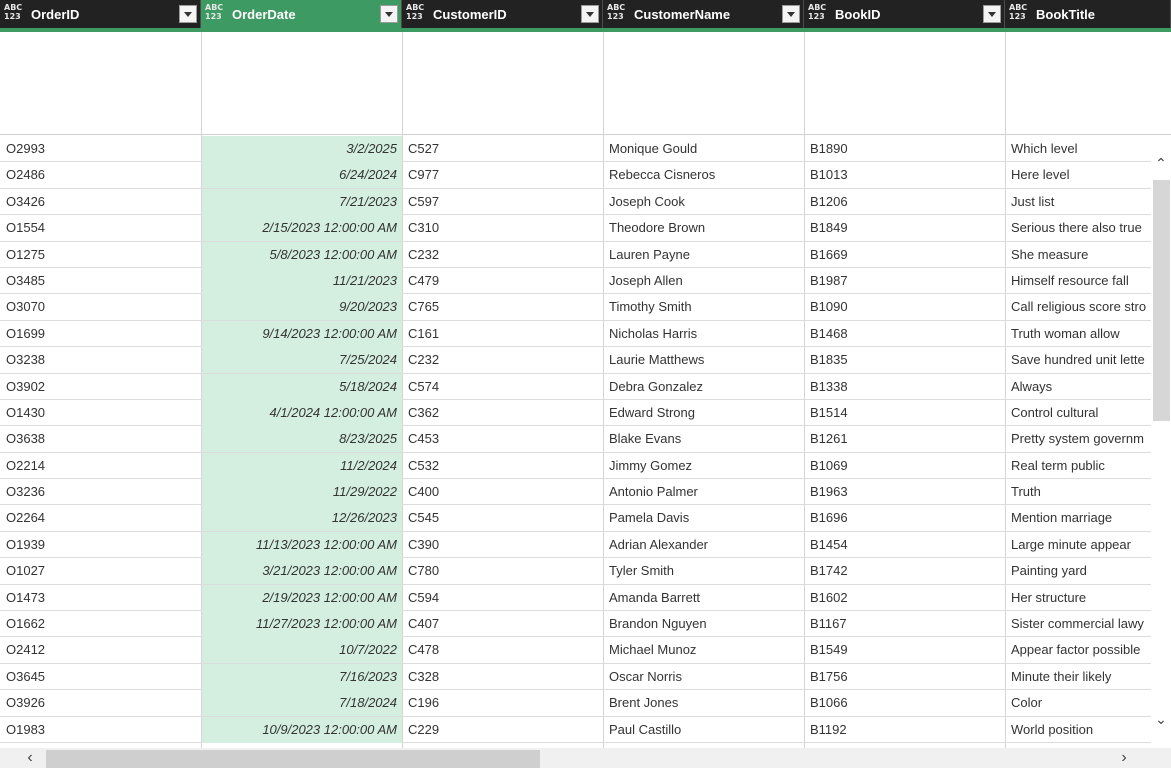 The width and height of the screenshot is (1171, 768). Describe the element at coordinates (101, 730) in the screenshot. I see `cell-orderid: O1983` at that location.